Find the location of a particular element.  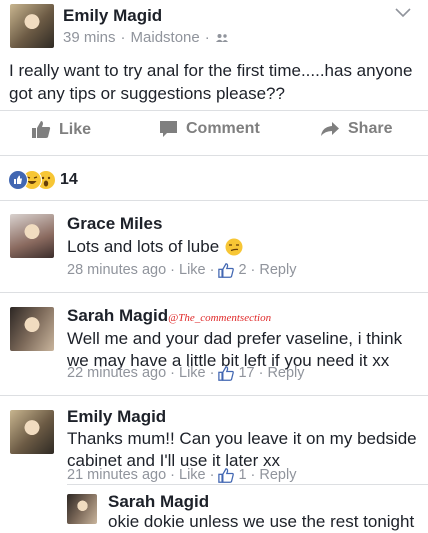

comment-time: 21 minutes ago is located at coordinates (117, 475).